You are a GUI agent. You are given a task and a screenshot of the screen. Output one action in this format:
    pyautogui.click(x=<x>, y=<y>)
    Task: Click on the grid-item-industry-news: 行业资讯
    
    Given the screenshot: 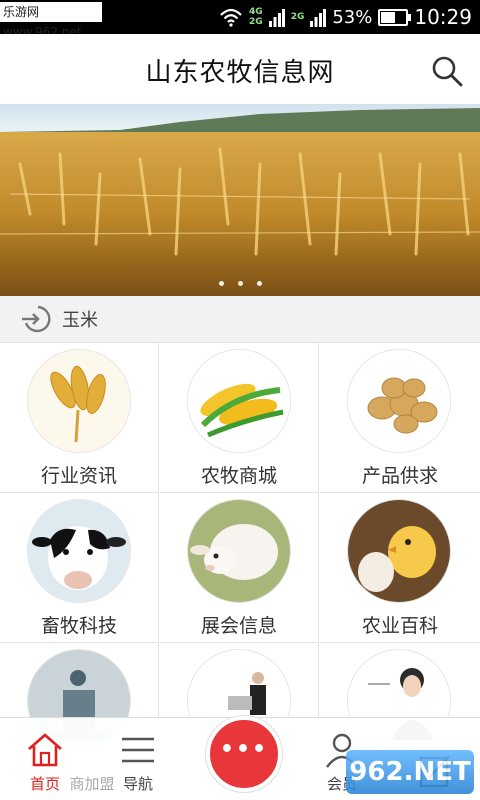 What is the action you would take?
    pyautogui.click(x=79, y=418)
    